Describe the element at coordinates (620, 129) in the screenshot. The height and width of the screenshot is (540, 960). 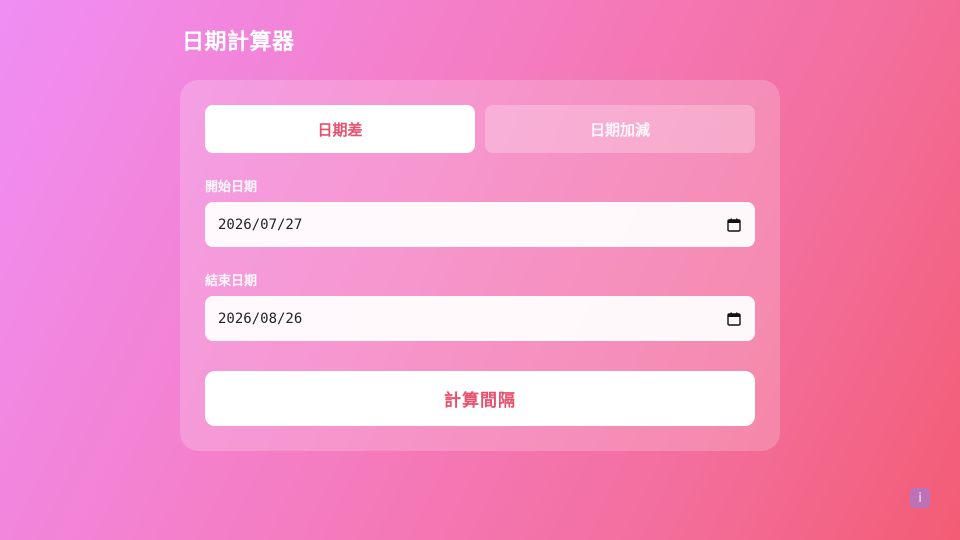
I see `tab-date-add-subtract: 日期加減` at that location.